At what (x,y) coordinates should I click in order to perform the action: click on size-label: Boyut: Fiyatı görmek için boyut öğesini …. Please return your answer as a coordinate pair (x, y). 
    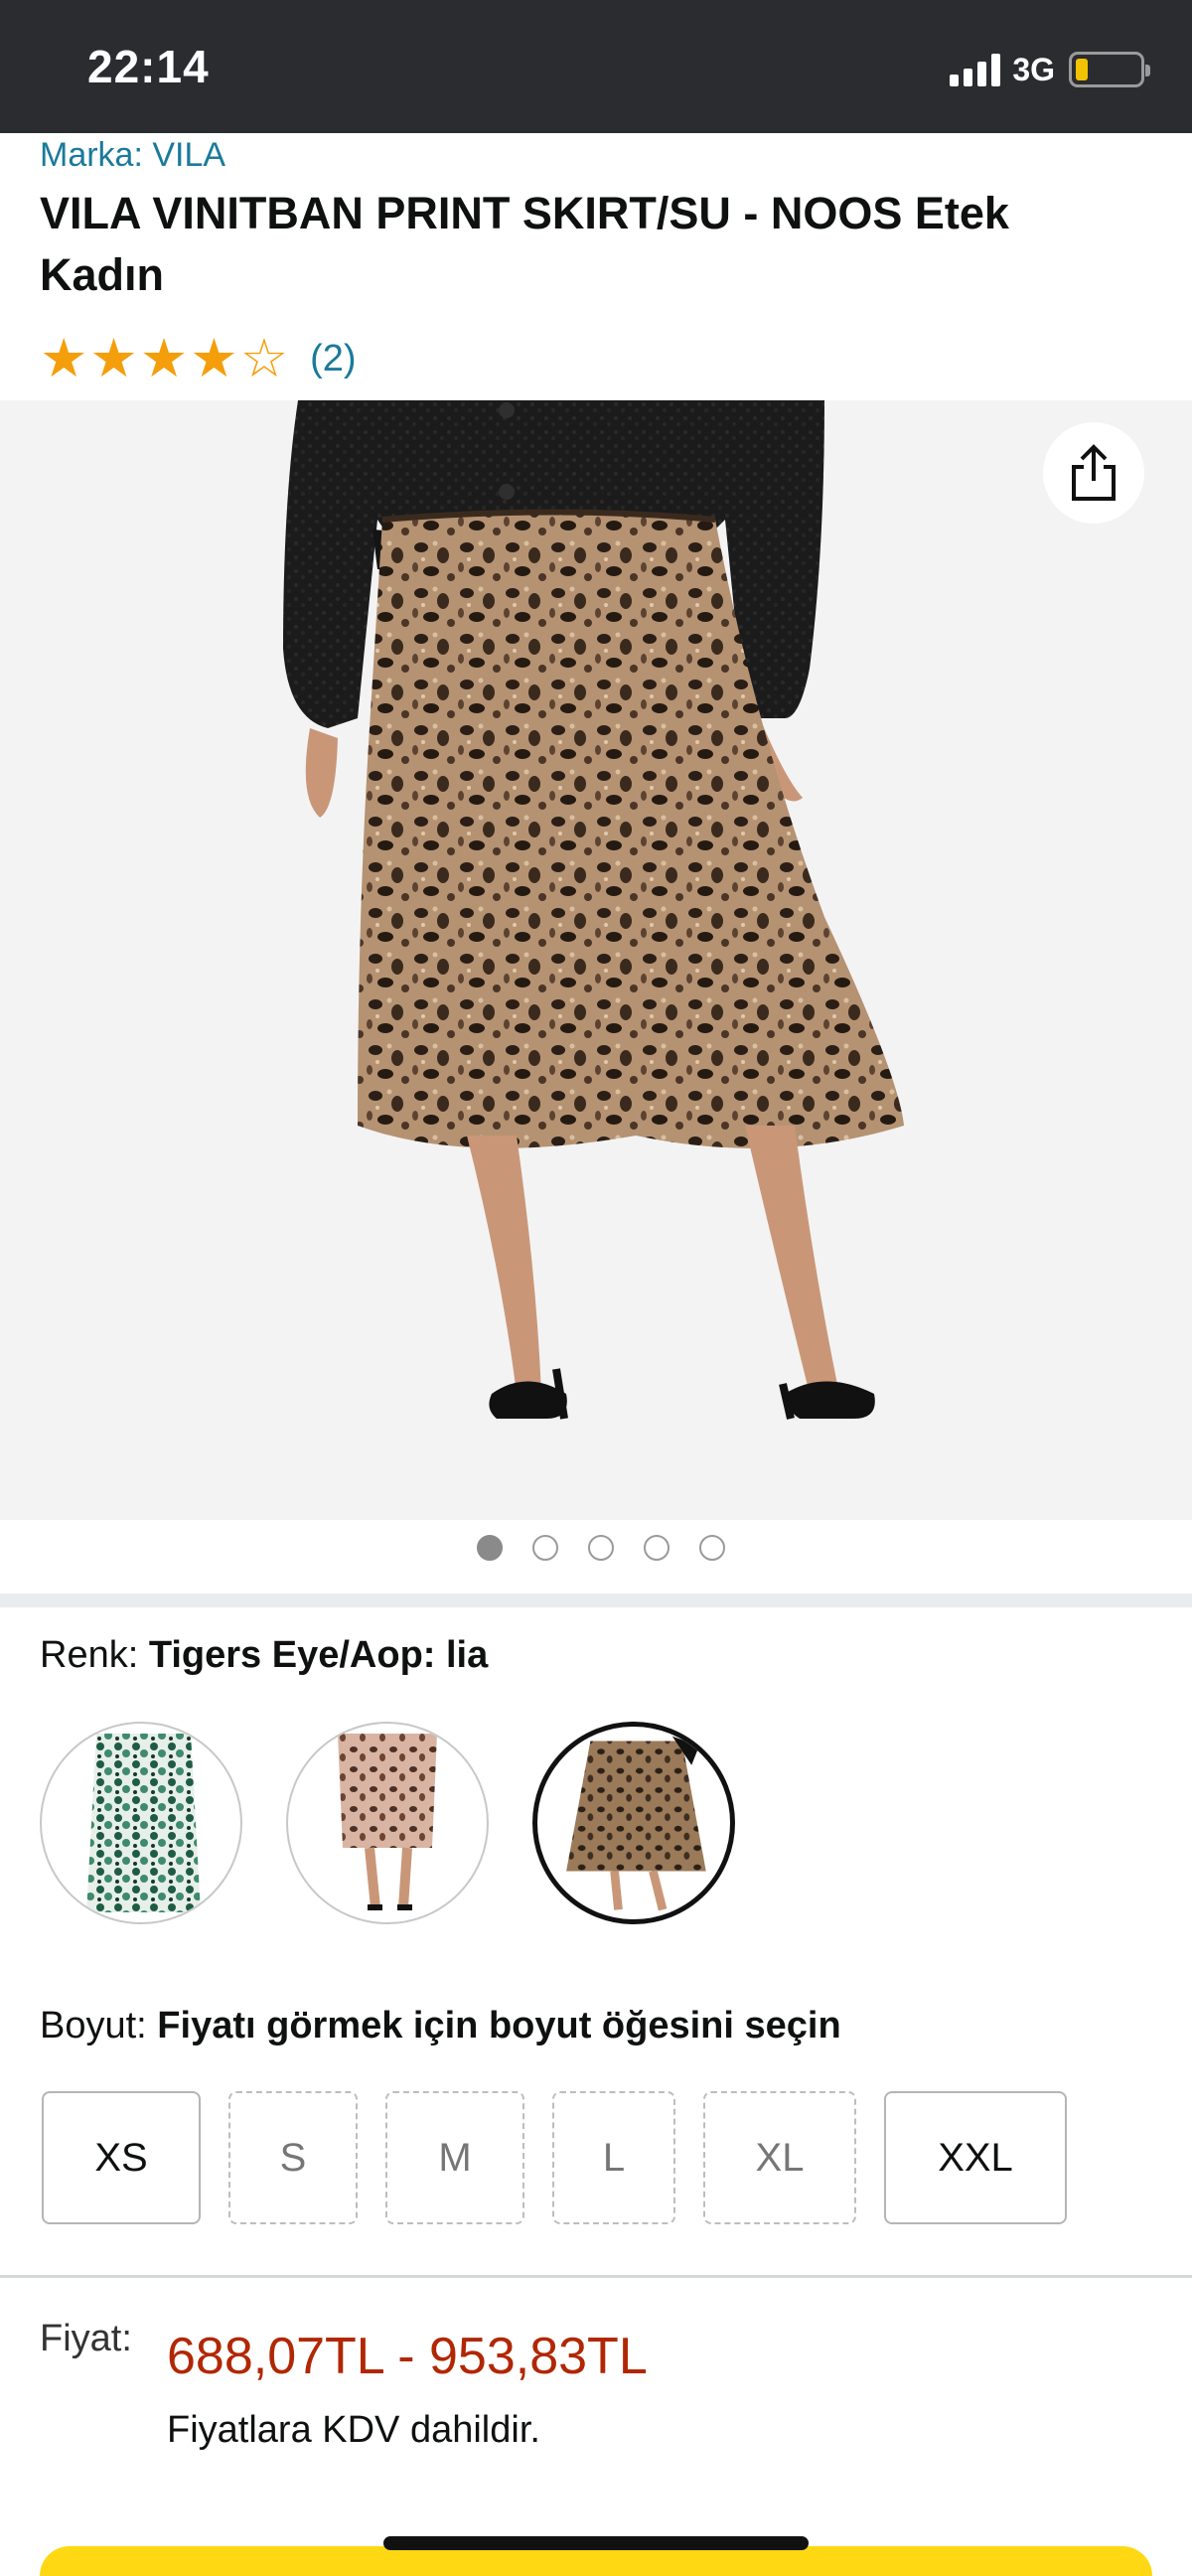
    Looking at the image, I should click on (440, 2026).